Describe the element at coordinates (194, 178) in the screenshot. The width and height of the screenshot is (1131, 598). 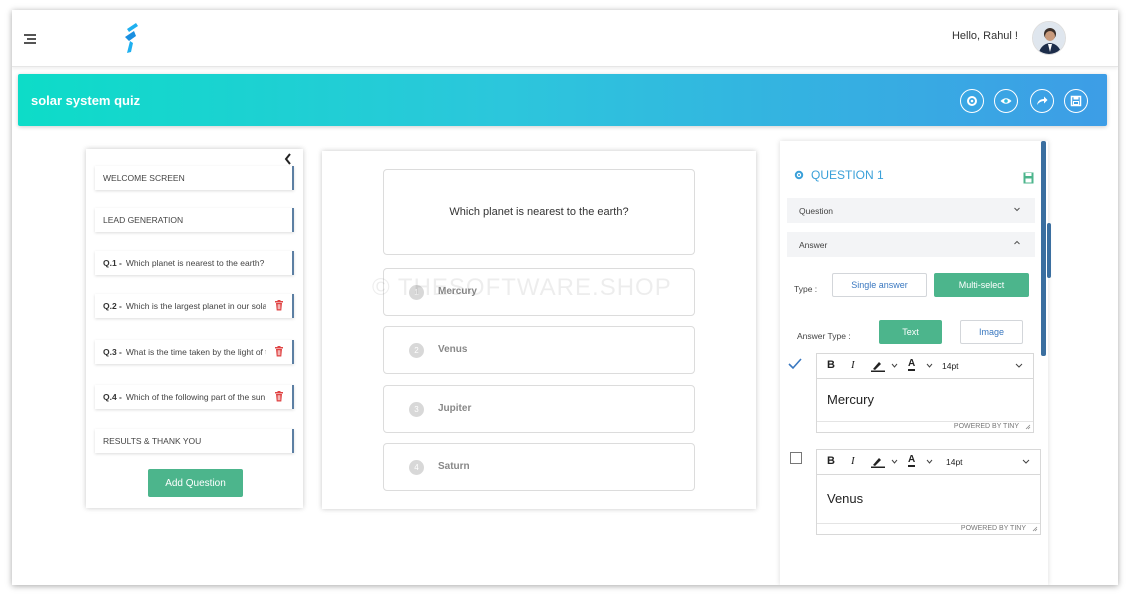
I see `nav-item-welcome-screen: WELCOME SCREEN` at that location.